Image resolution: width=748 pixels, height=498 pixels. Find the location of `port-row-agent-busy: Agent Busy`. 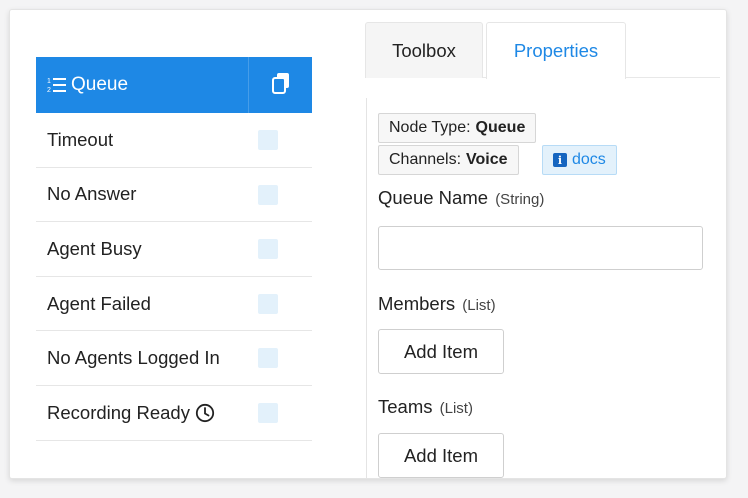

port-row-agent-busy: Agent Busy is located at coordinates (174, 249).